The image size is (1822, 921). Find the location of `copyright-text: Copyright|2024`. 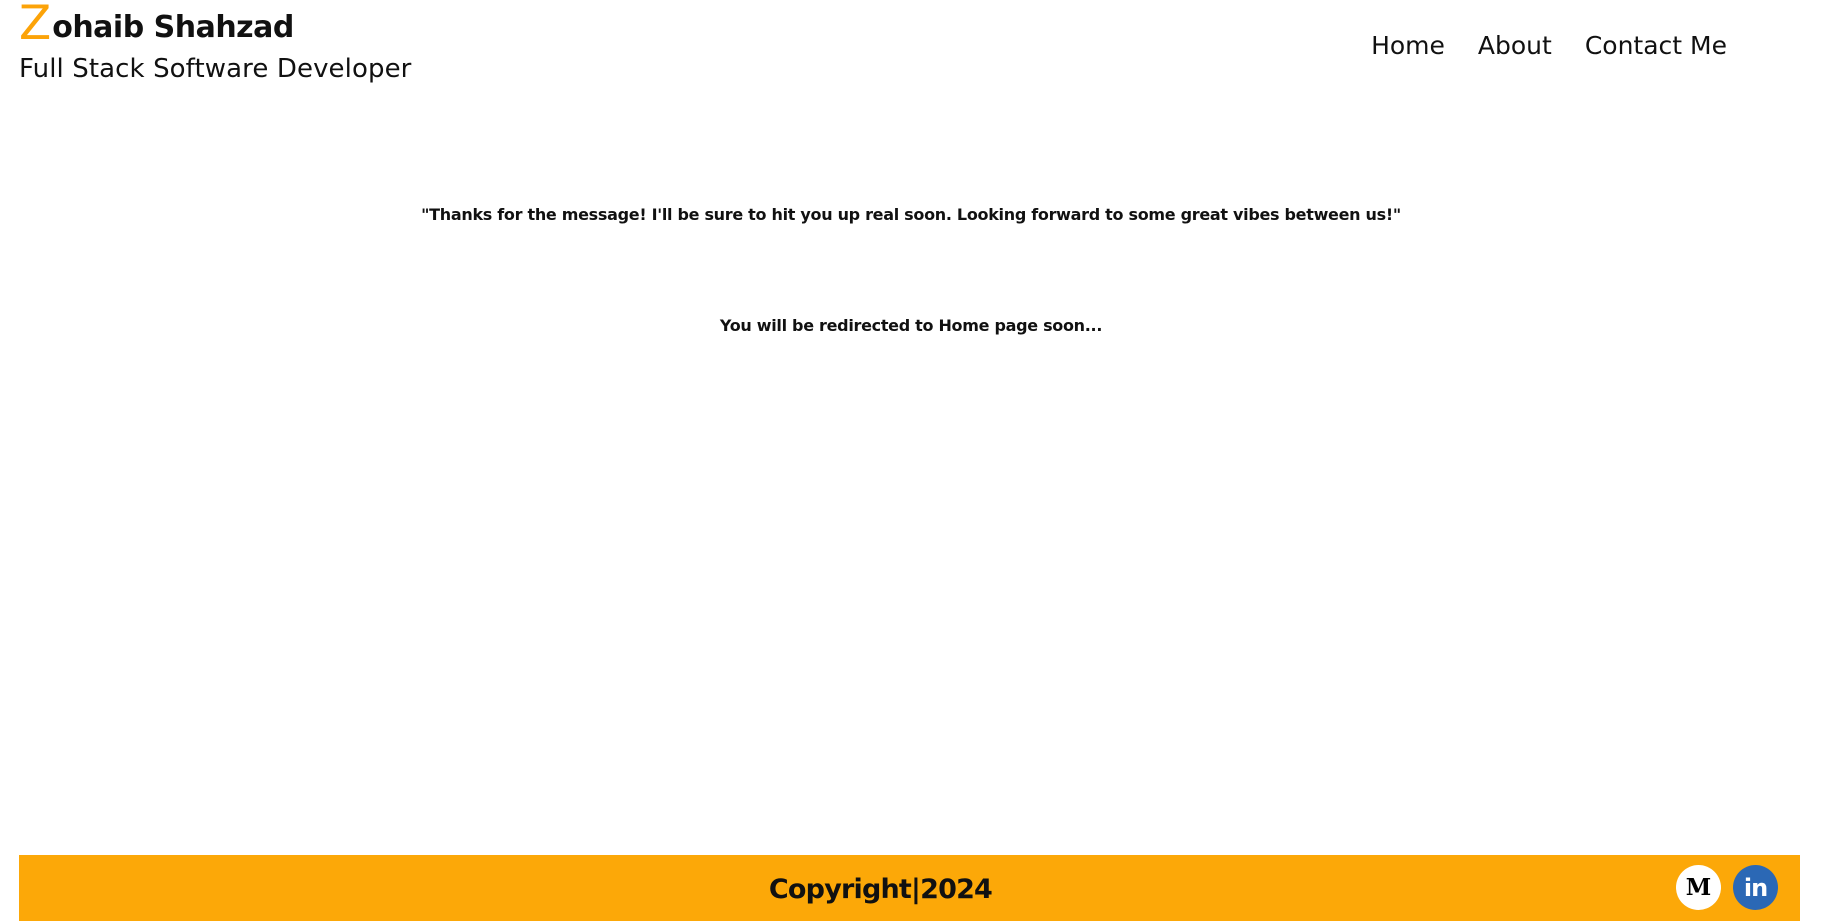

copyright-text: Copyright|2024 is located at coordinates (880, 889).